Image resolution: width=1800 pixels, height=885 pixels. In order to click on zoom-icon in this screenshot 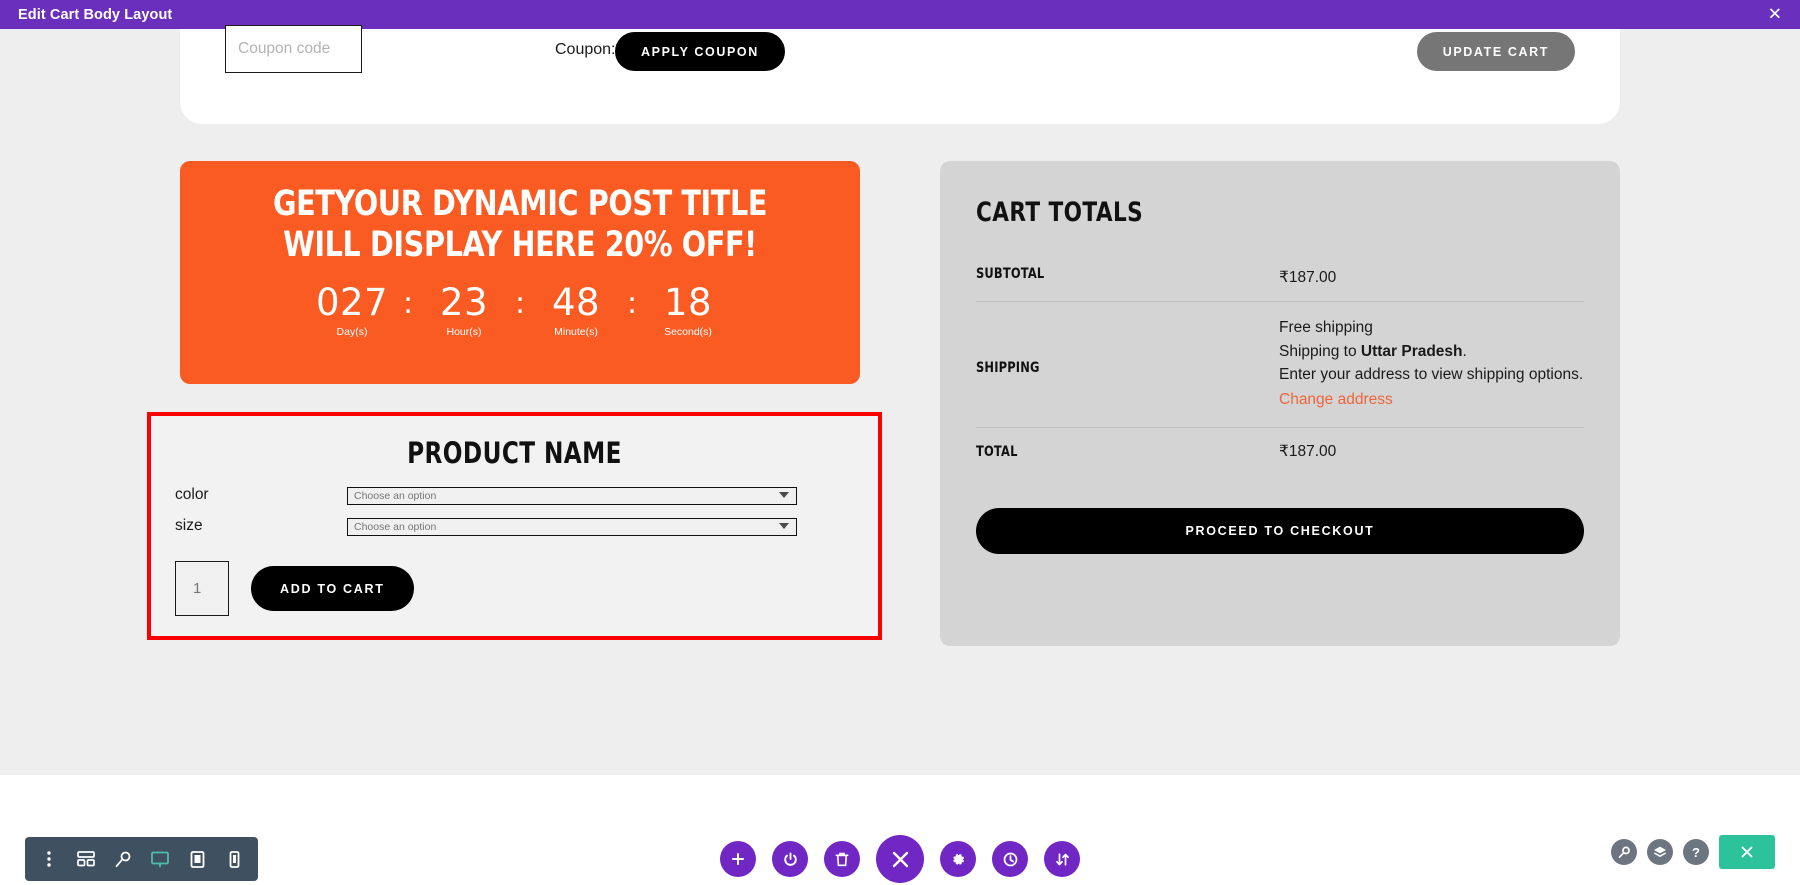, I will do `click(1624, 852)`.